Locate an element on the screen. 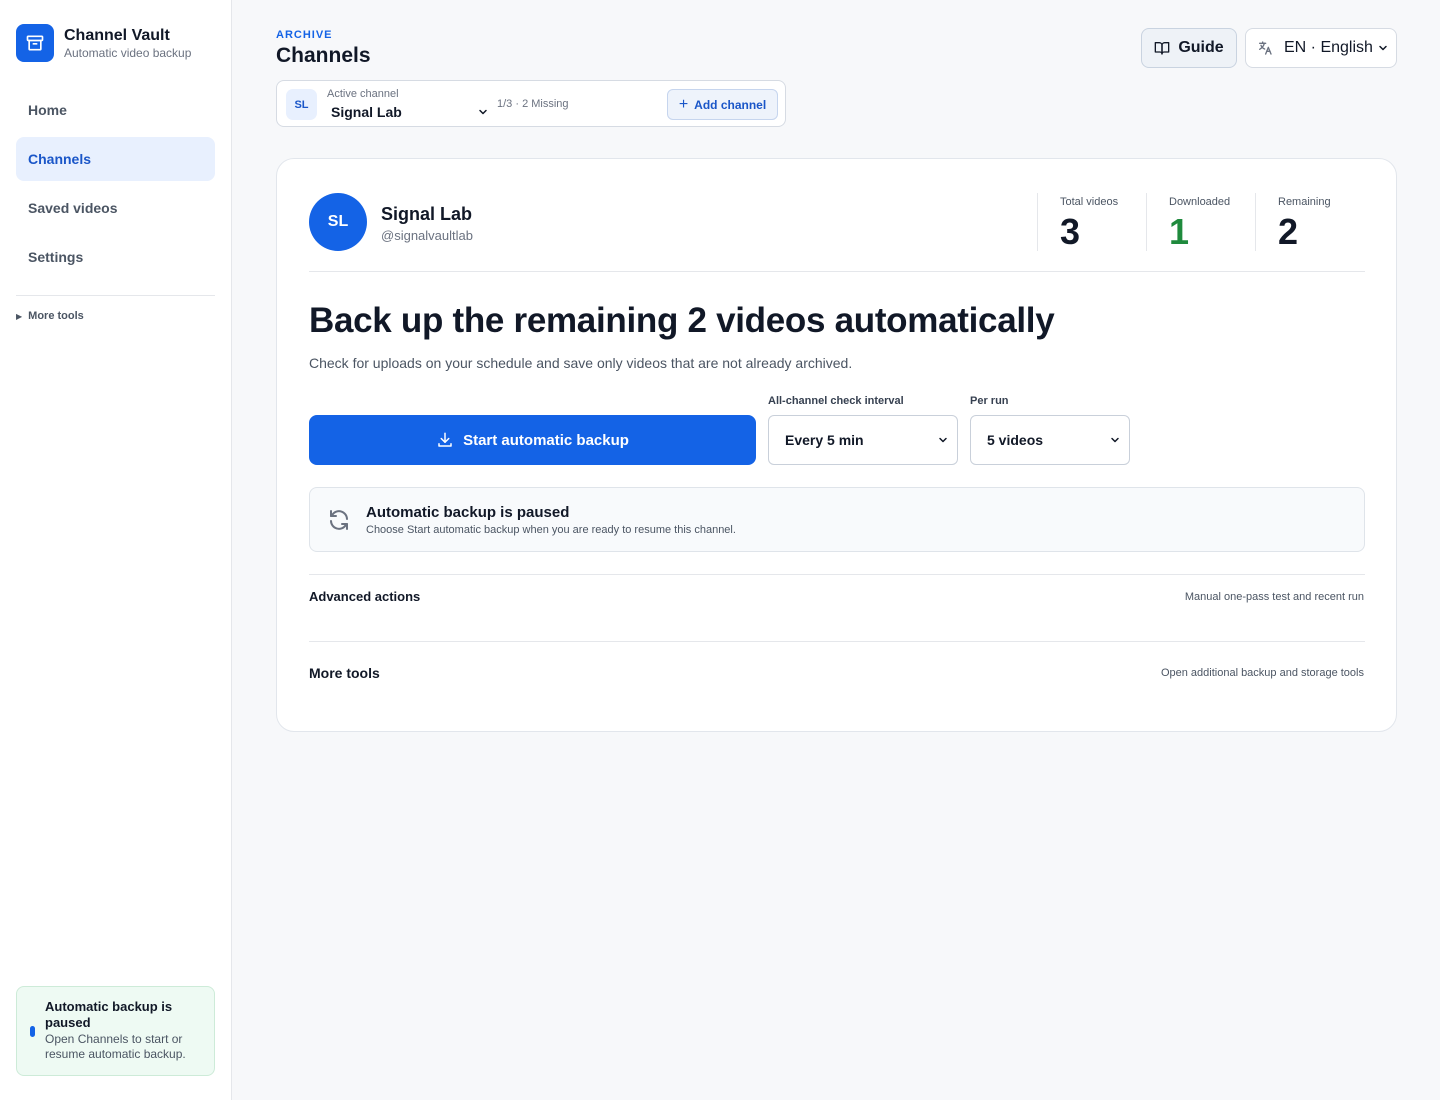  channel-avatar-small: SL is located at coordinates (301, 104).